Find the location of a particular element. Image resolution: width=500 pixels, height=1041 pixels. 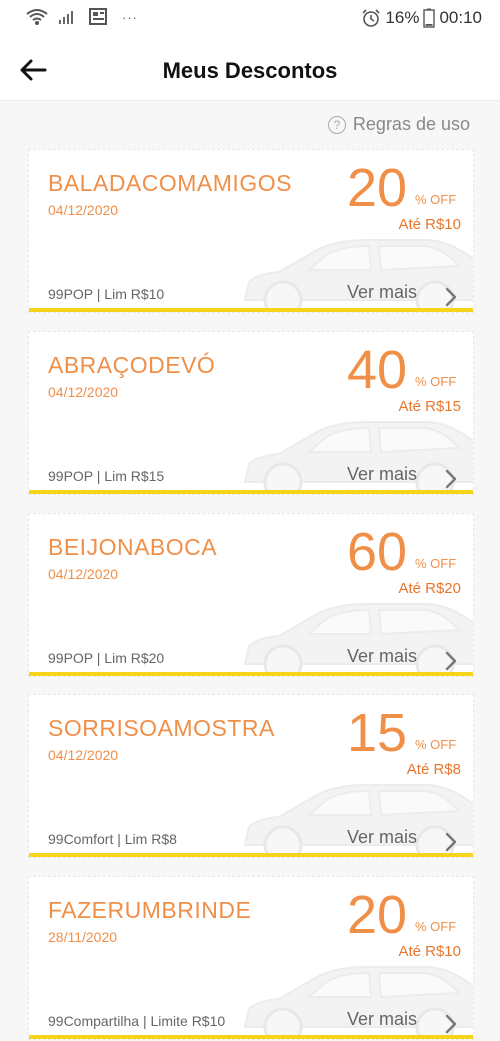

help-icon: ? is located at coordinates (336, 124).